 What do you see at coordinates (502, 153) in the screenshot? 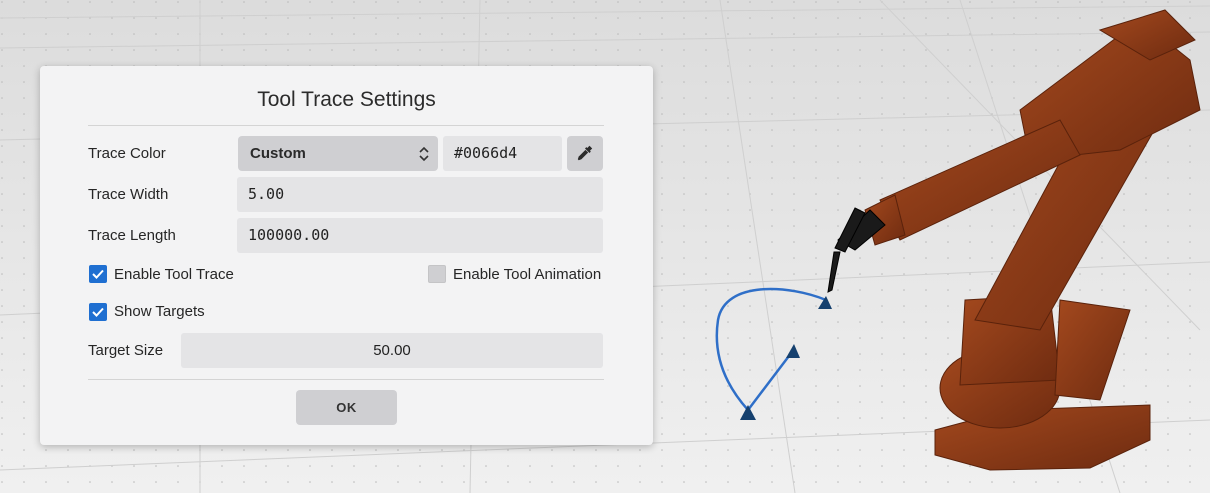
I see `trace-color-hex-input: #0066d4` at bounding box center [502, 153].